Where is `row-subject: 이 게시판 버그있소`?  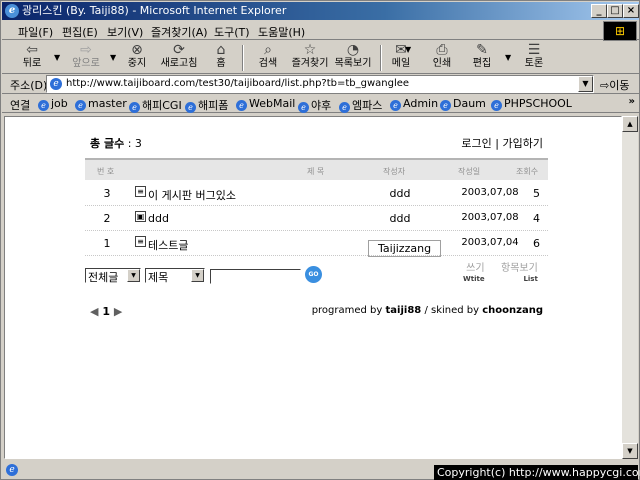
row-subject: 이 게시판 버그있소 is located at coordinates (192, 195).